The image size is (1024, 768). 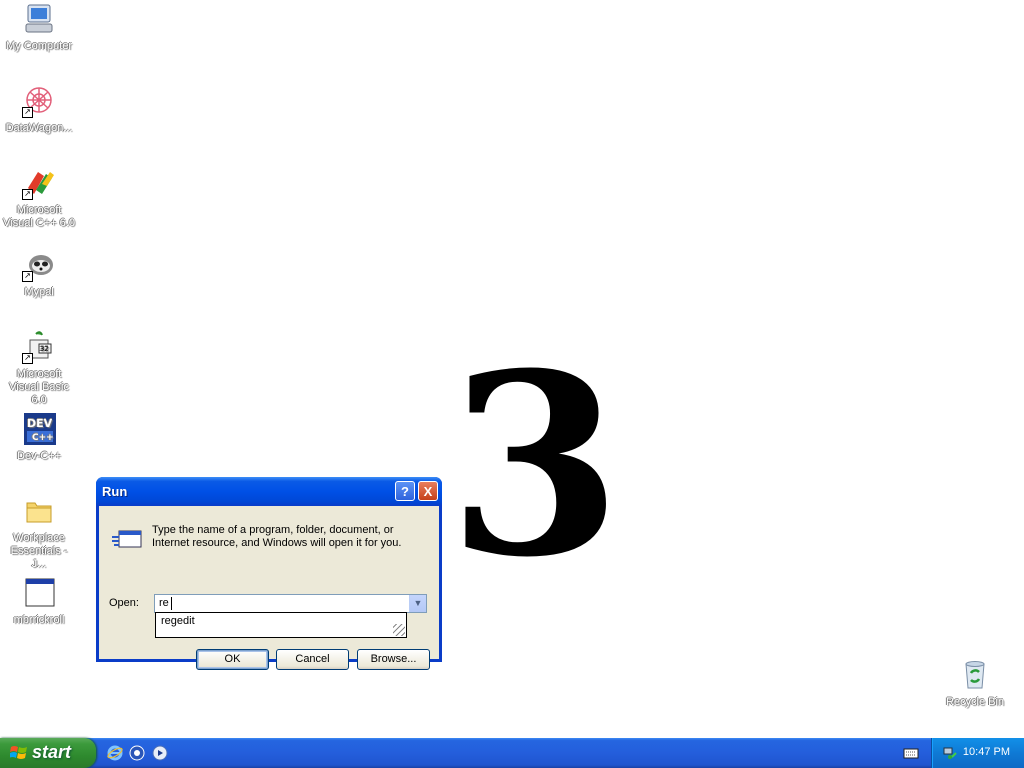 I want to click on close-icon: X, so click(x=428, y=491).